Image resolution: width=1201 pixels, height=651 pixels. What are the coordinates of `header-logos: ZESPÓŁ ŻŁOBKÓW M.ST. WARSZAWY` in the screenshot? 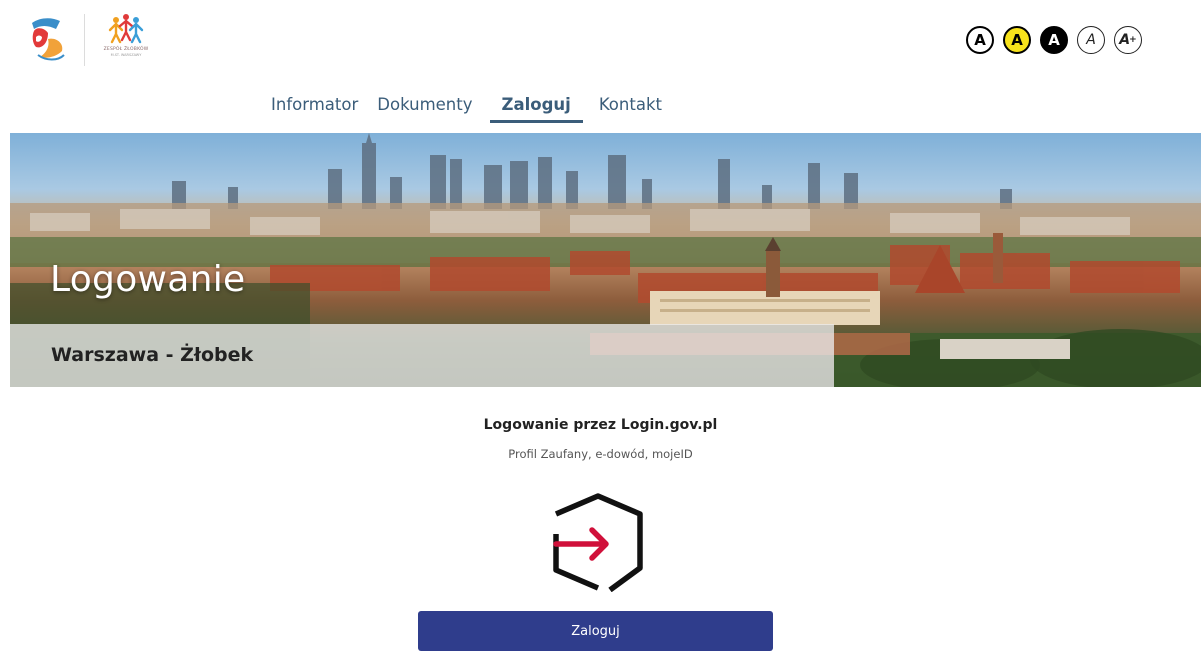 It's located at (87, 40).